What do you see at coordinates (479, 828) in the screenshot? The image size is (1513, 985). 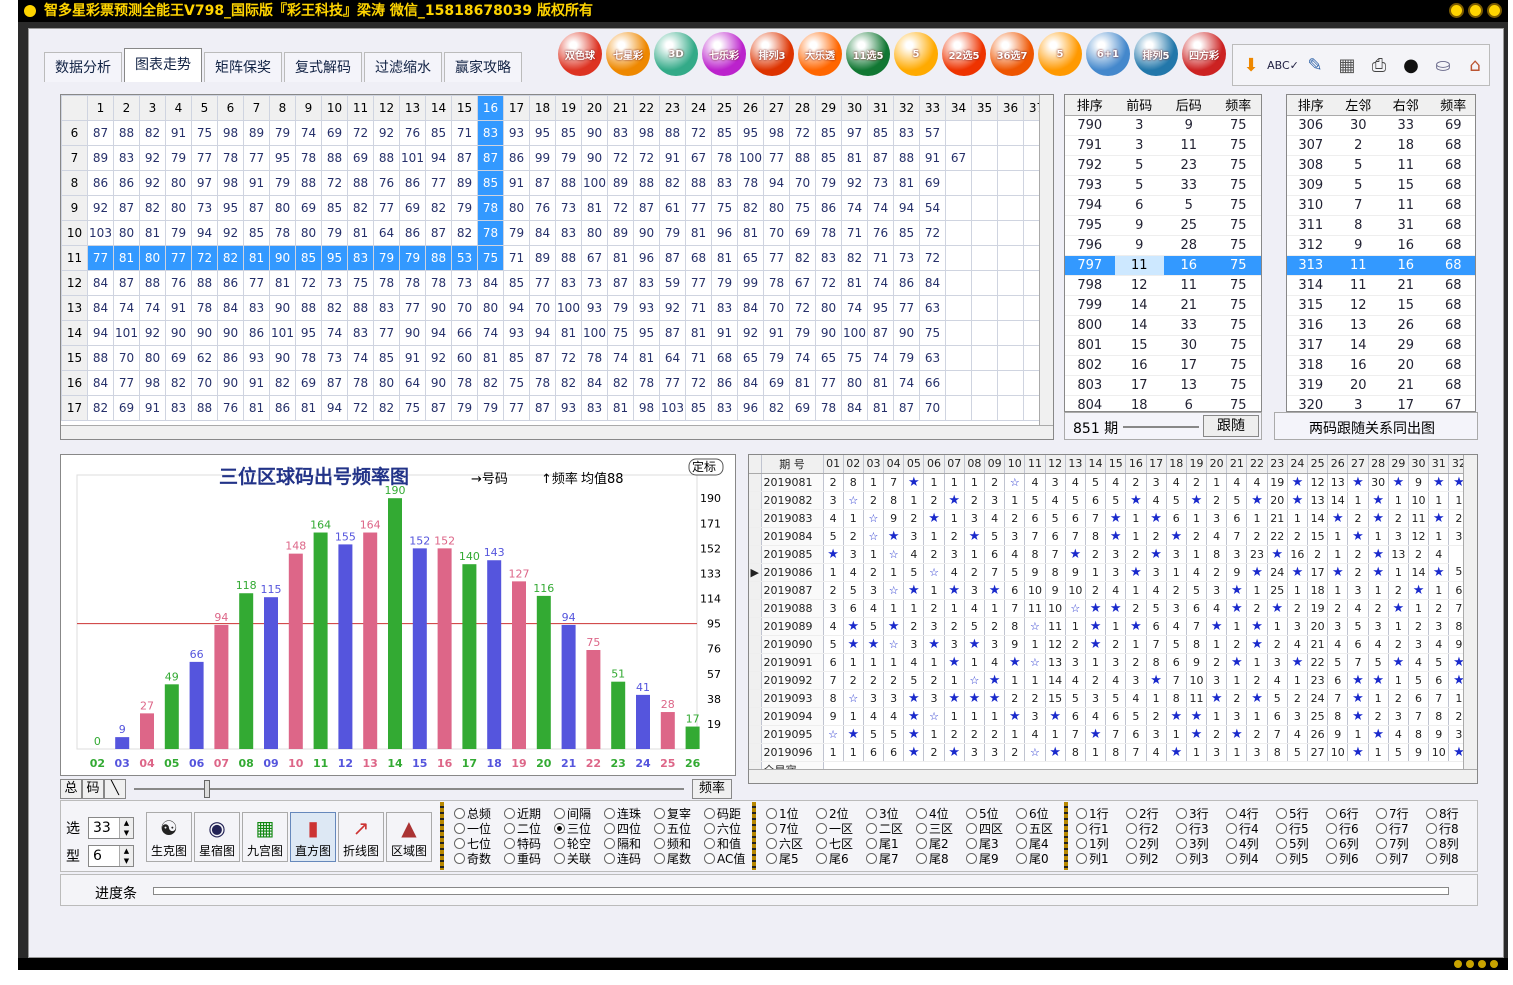 I see `radio-option: 一位` at bounding box center [479, 828].